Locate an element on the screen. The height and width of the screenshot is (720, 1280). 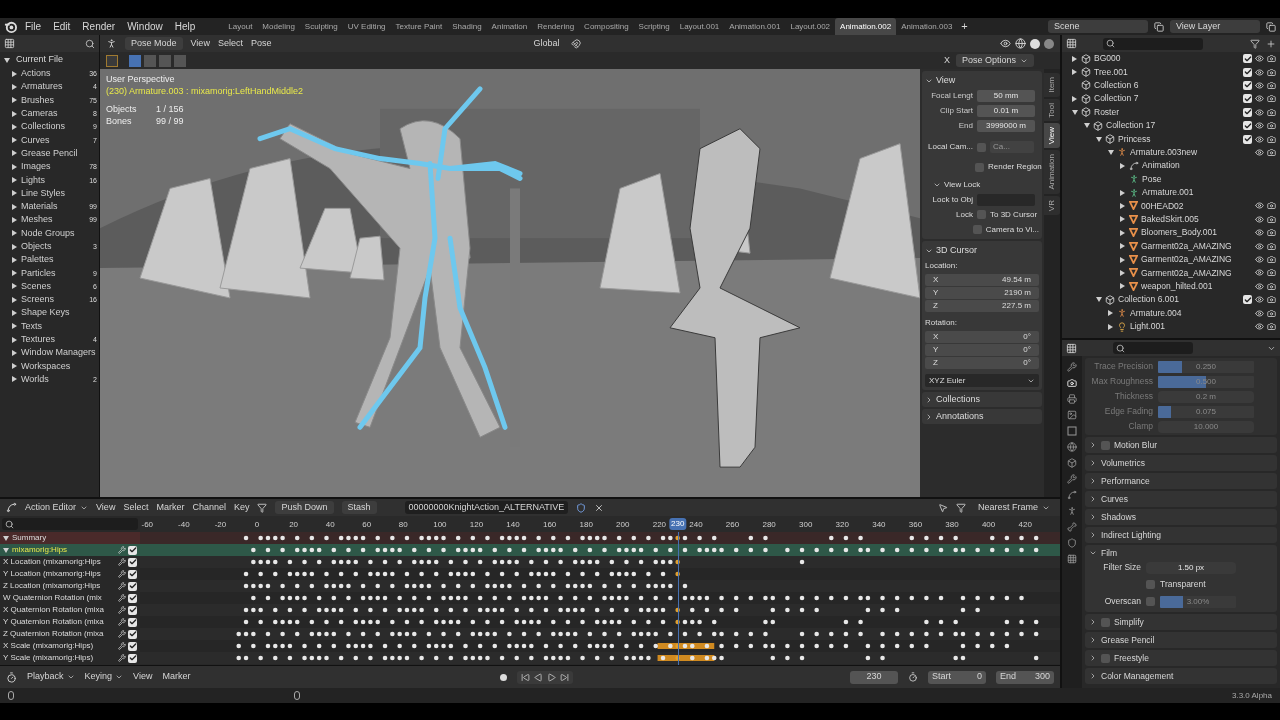
tool-button is located at coordinates (112, 60).